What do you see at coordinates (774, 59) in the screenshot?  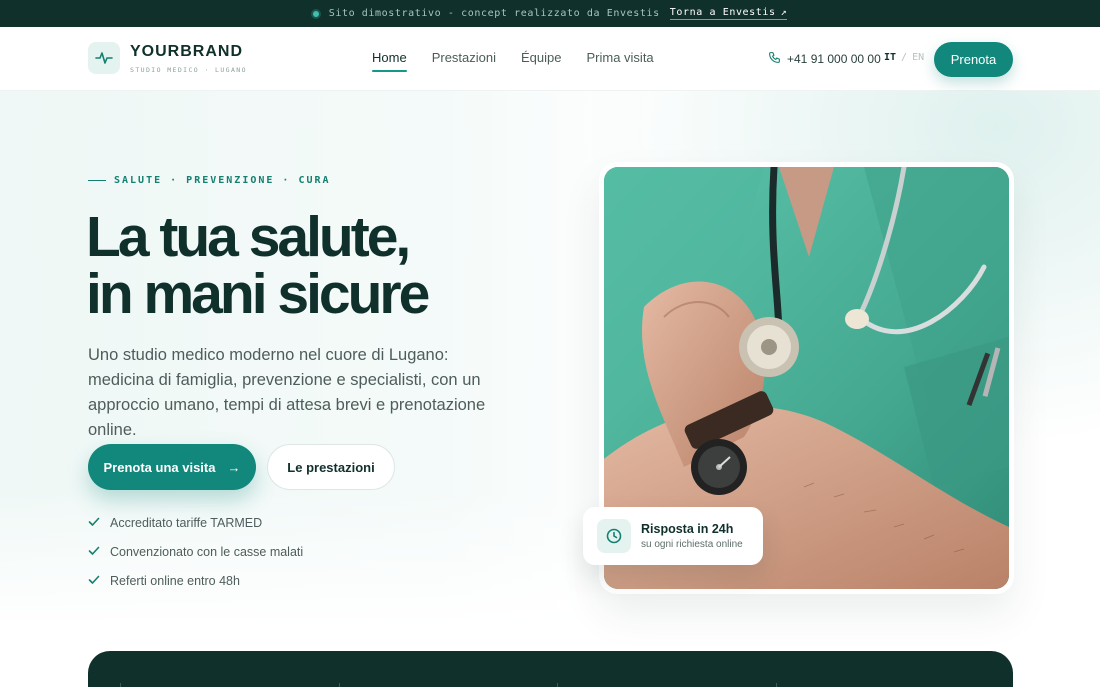 I see `phone-icon` at bounding box center [774, 59].